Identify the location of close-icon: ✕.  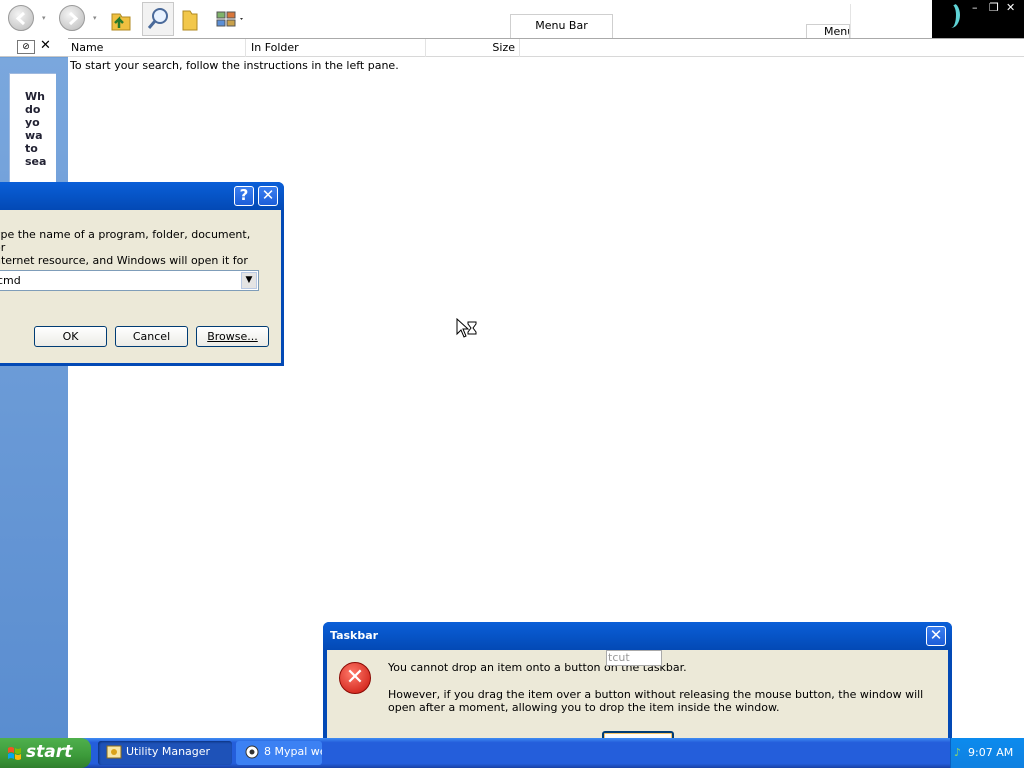
(1010, 7).